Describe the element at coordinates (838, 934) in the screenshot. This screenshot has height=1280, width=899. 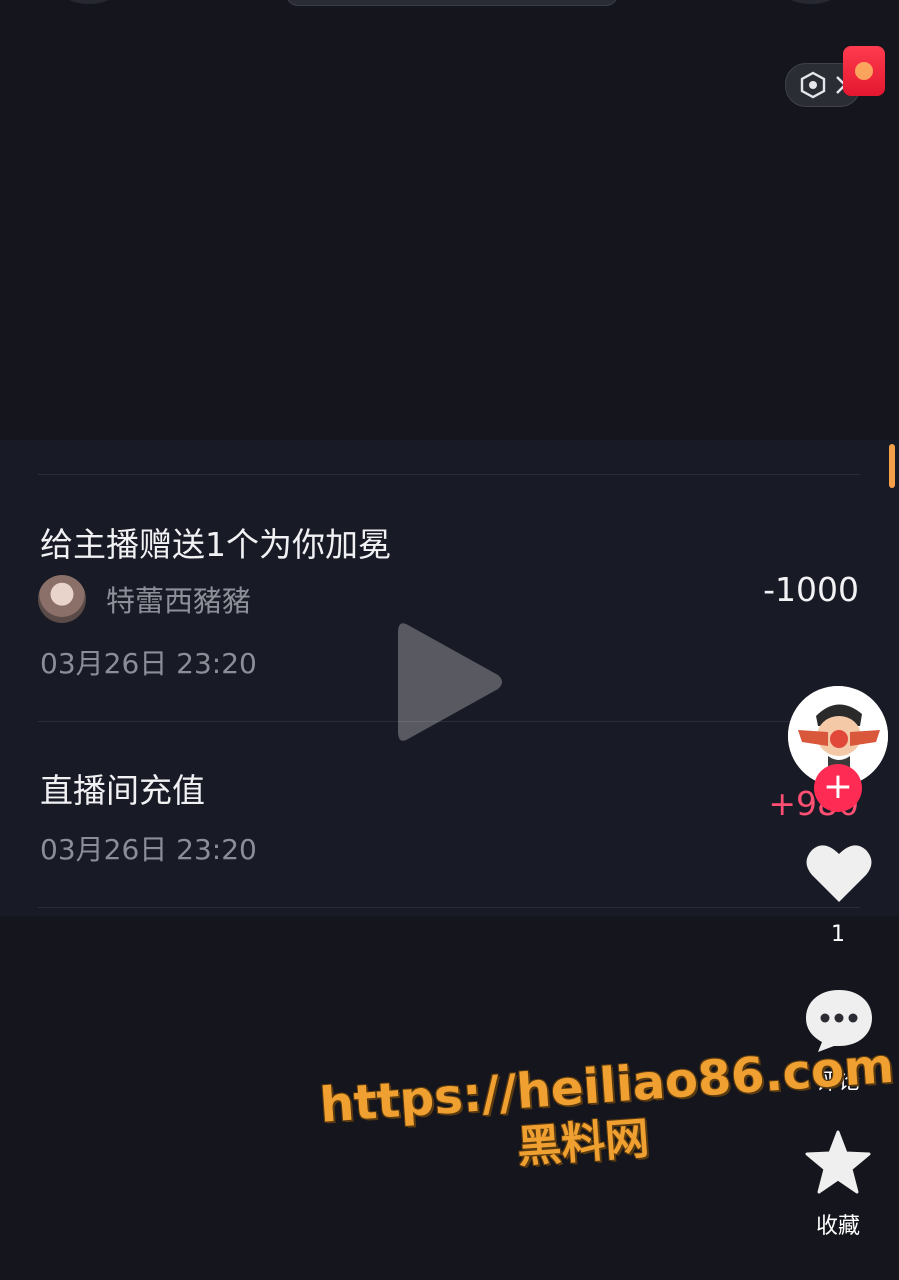
I see `like-count: 1` at that location.